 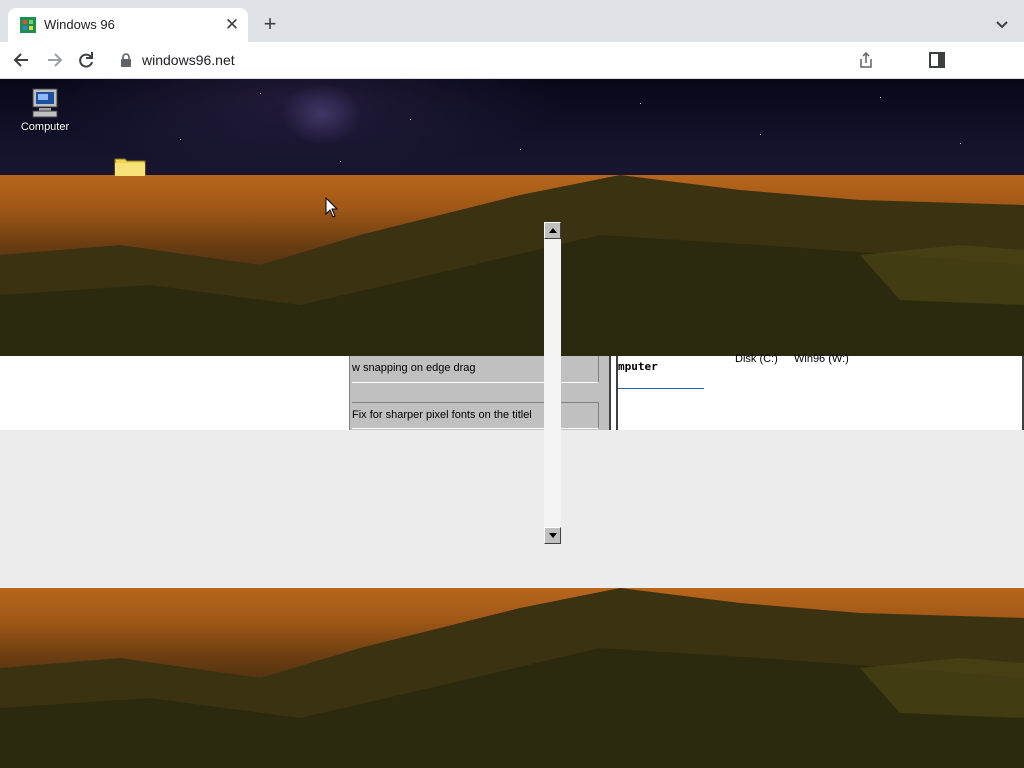 I want to click on reload-icon, so click(x=86, y=60).